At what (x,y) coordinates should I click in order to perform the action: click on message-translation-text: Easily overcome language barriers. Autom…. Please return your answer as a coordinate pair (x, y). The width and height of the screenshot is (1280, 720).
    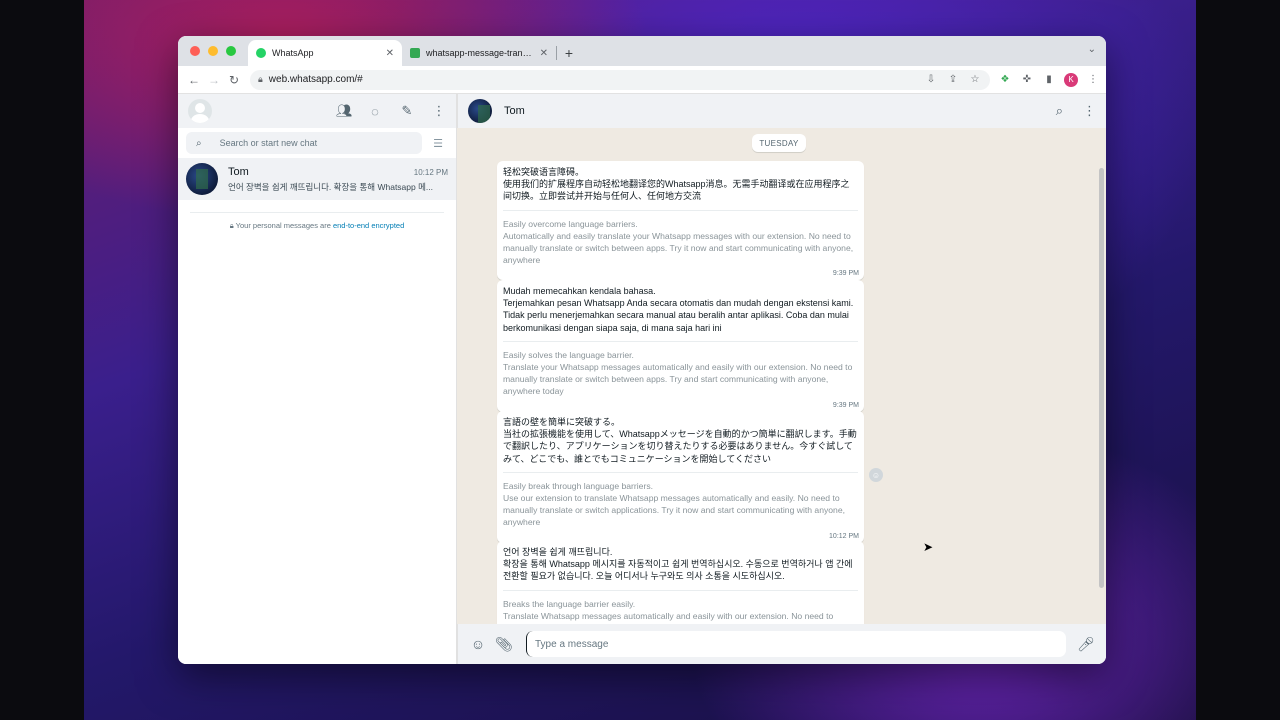
    Looking at the image, I should click on (678, 242).